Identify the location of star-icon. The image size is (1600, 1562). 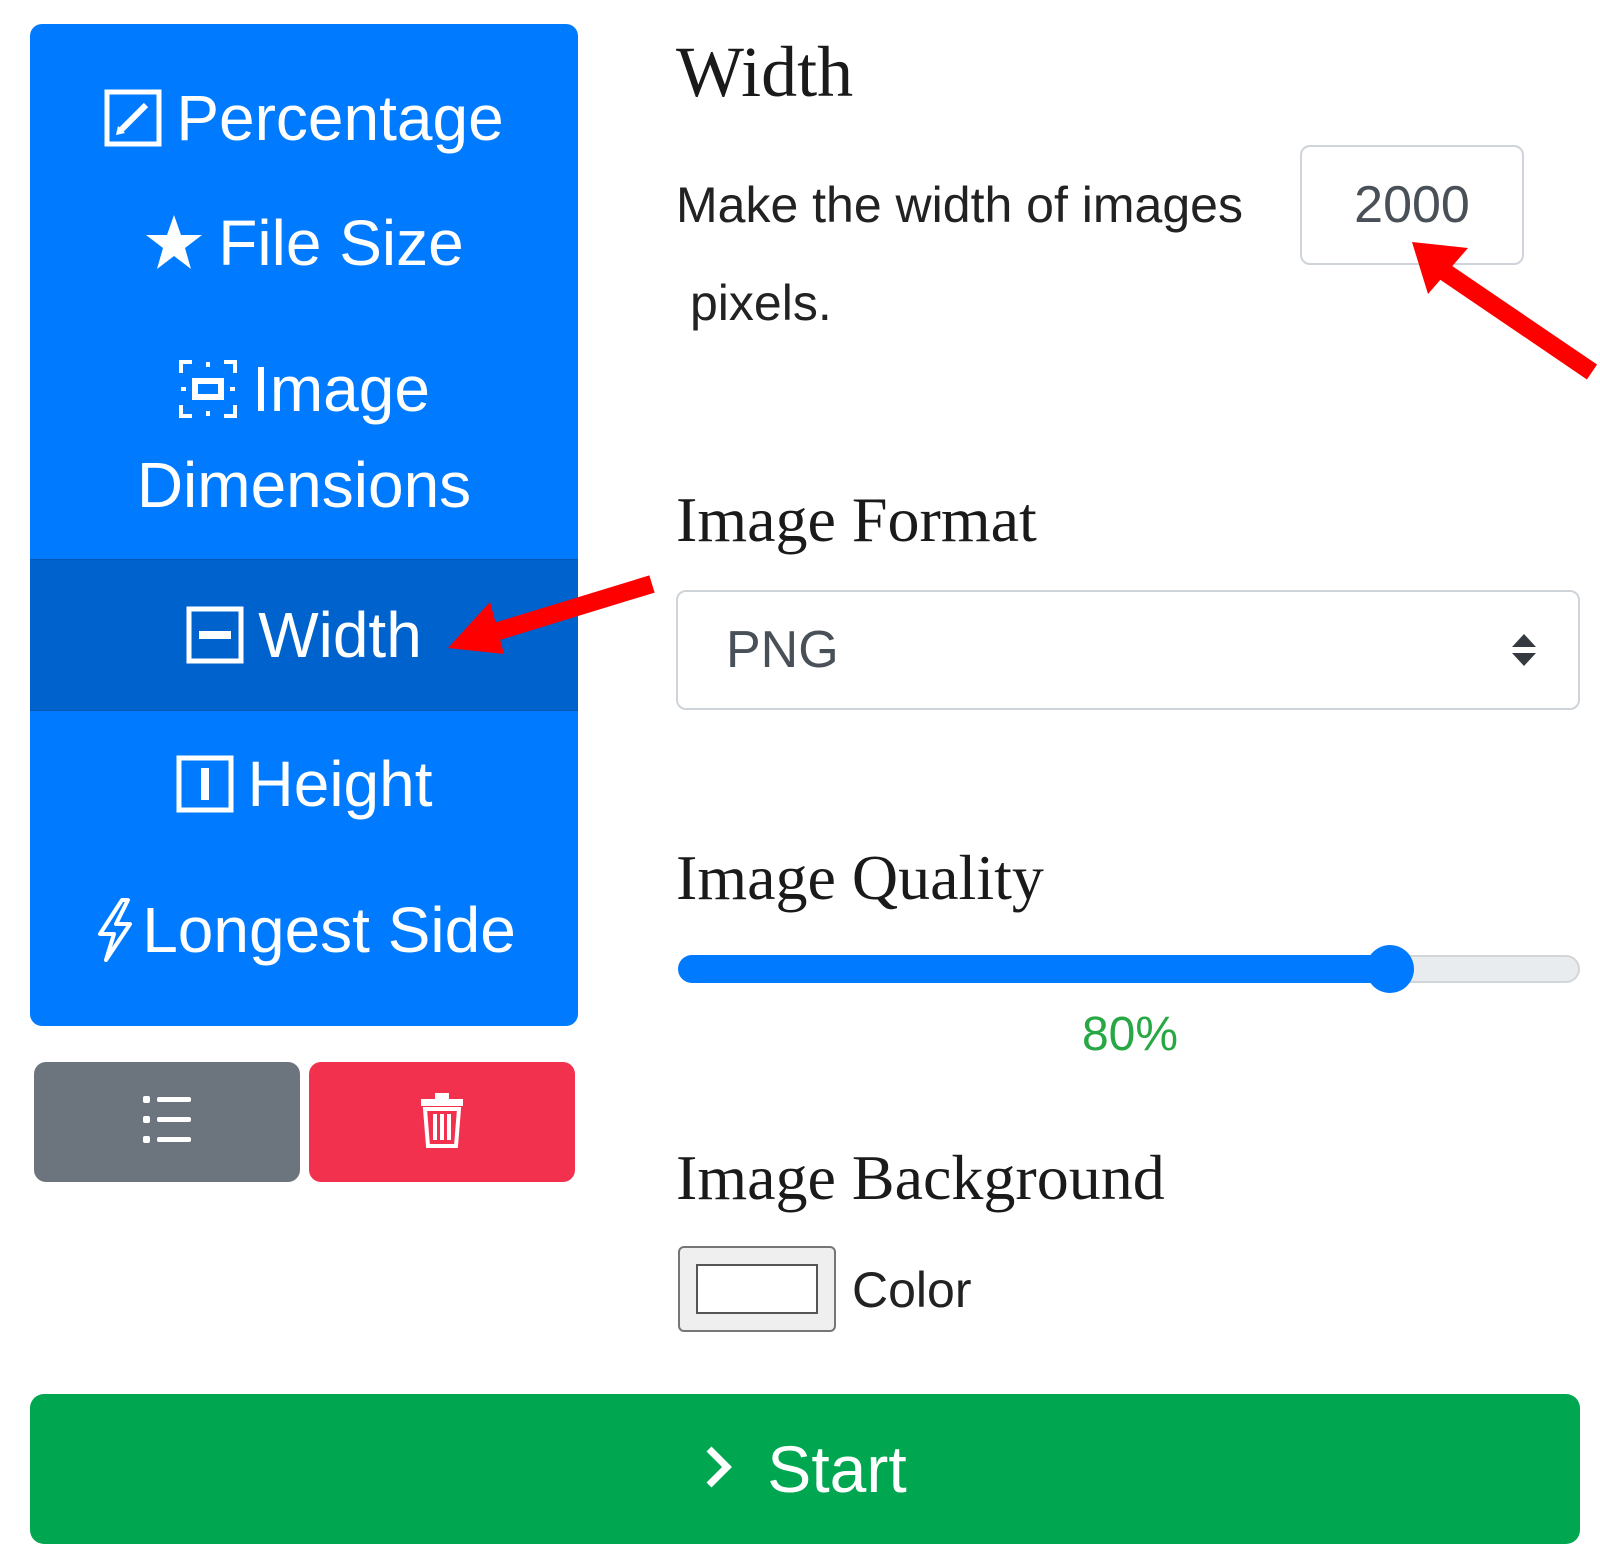
(174, 243).